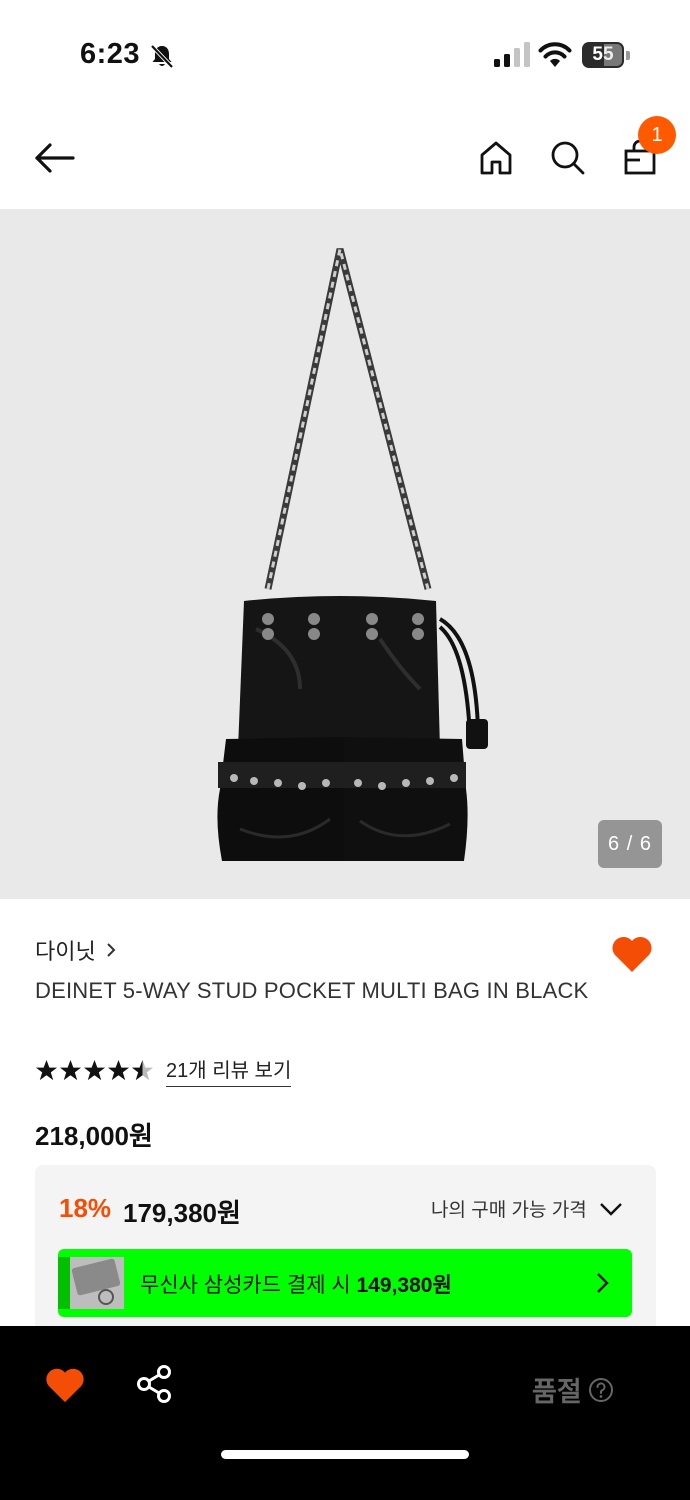  What do you see at coordinates (601, 1390) in the screenshot?
I see `help-icon` at bounding box center [601, 1390].